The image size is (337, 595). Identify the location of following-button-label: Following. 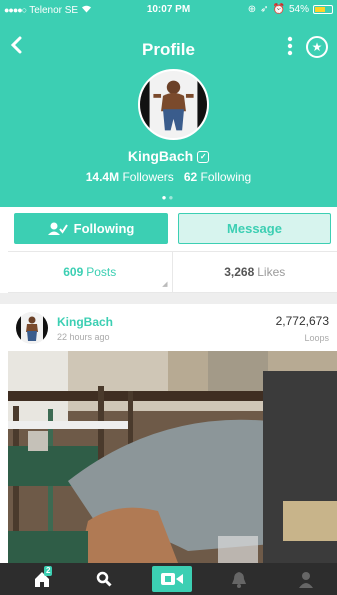
(104, 228).